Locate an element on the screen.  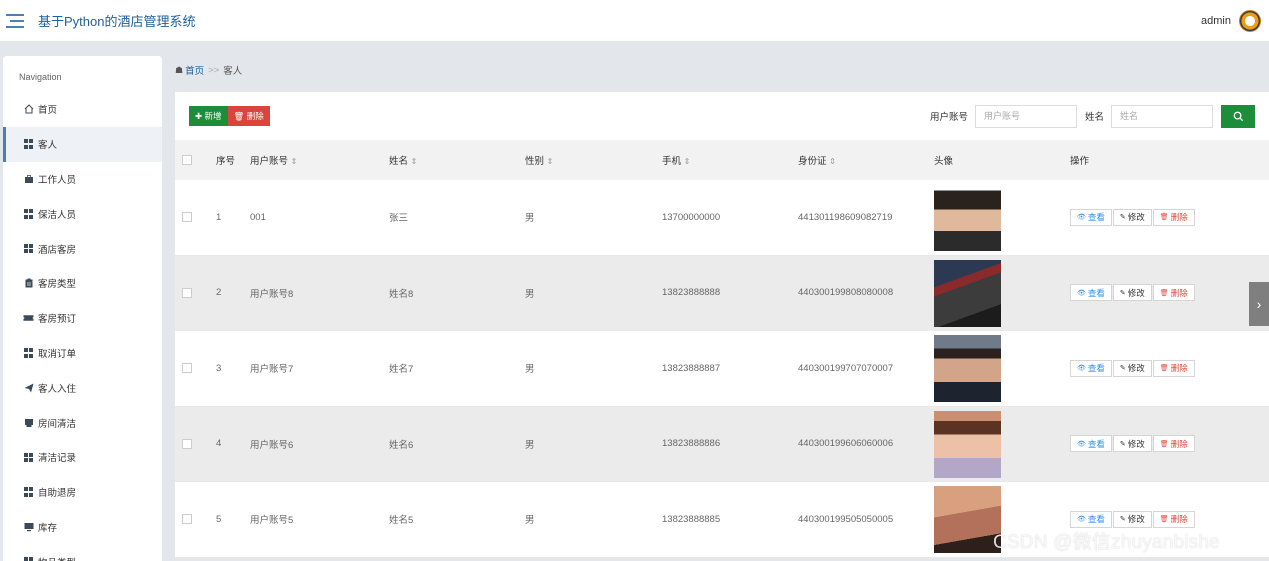
sidebar-item-2: 工作人员 is located at coordinates (82, 179).